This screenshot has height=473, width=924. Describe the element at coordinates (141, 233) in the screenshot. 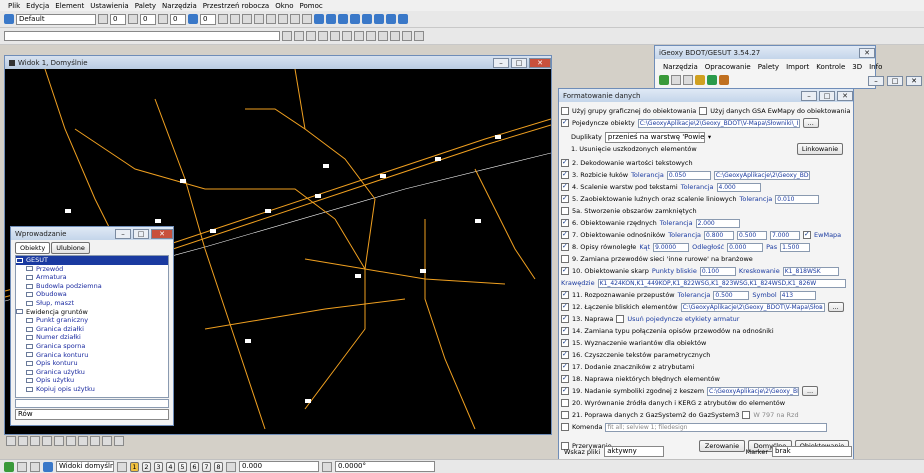

I see `entry-maximize-button: □` at that location.